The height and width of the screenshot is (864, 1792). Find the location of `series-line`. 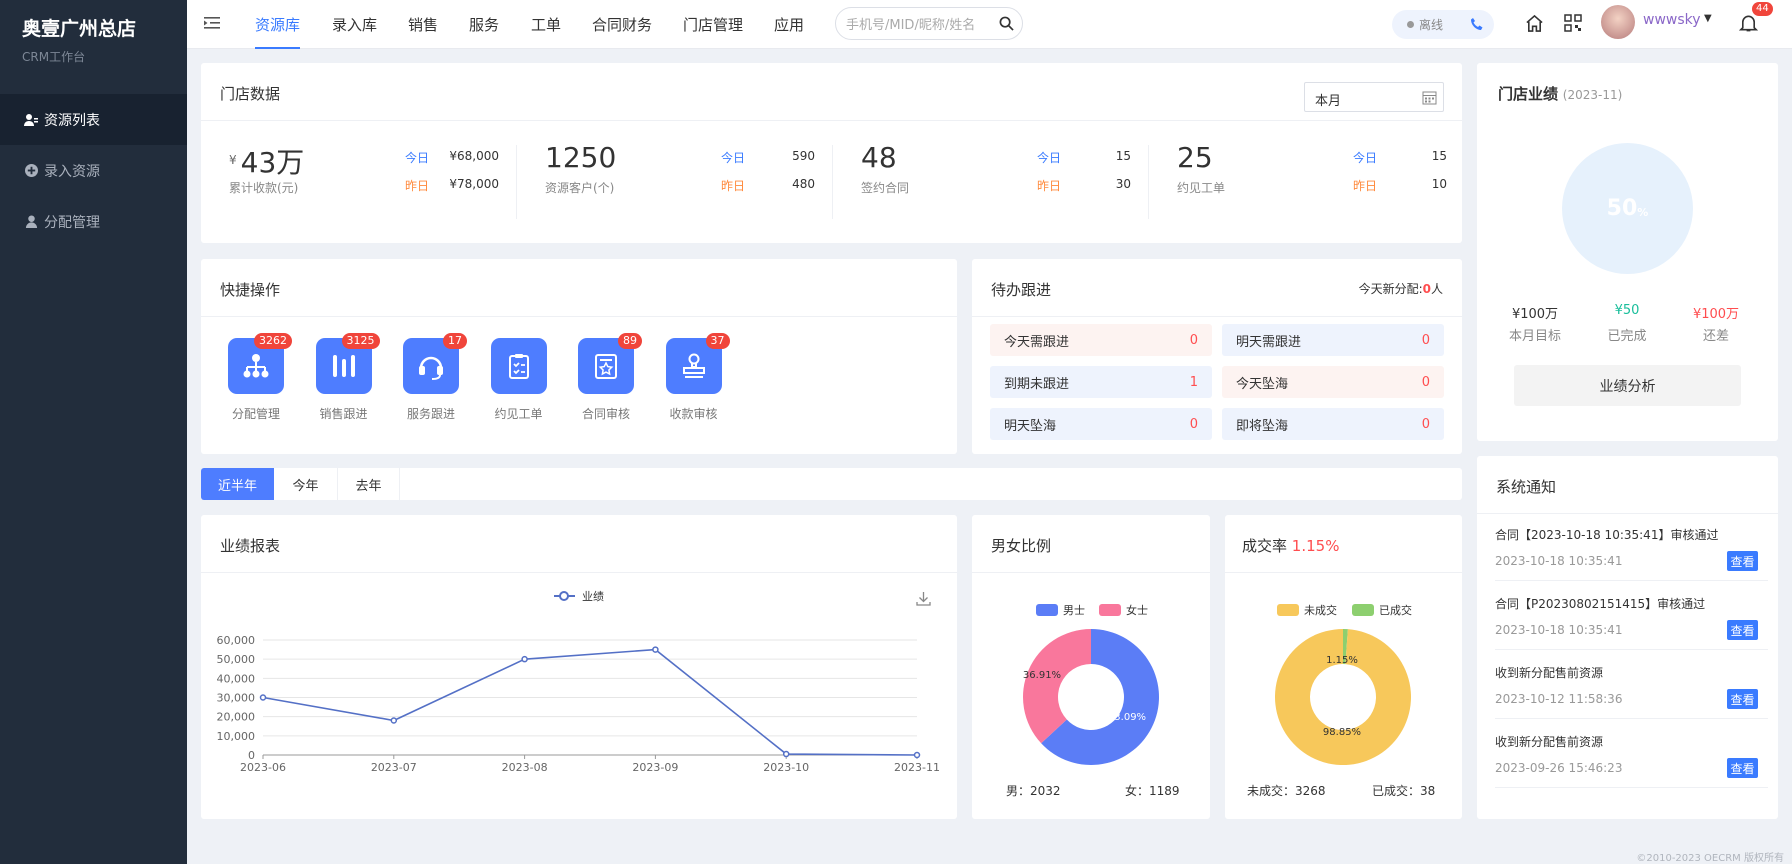

series-line is located at coordinates (590, 702).